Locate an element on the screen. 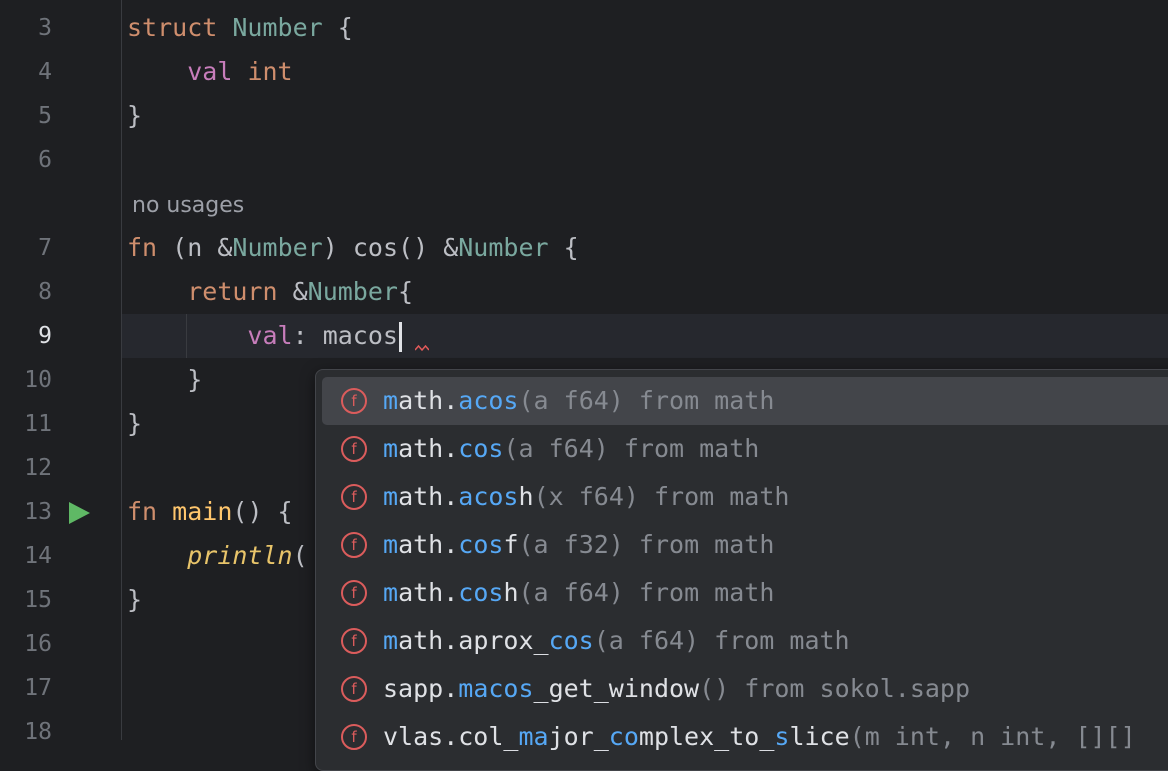 Image resolution: width=1168 pixels, height=771 pixels. line-number: 16 is located at coordinates (38, 644).